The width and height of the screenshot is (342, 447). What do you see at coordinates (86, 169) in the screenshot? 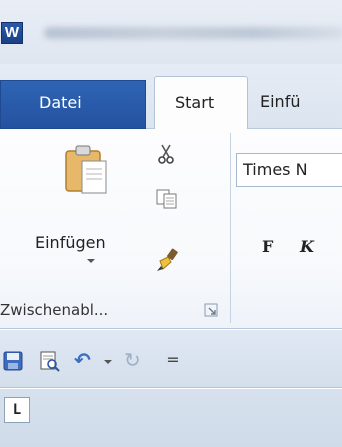
I see `paste-icon` at bounding box center [86, 169].